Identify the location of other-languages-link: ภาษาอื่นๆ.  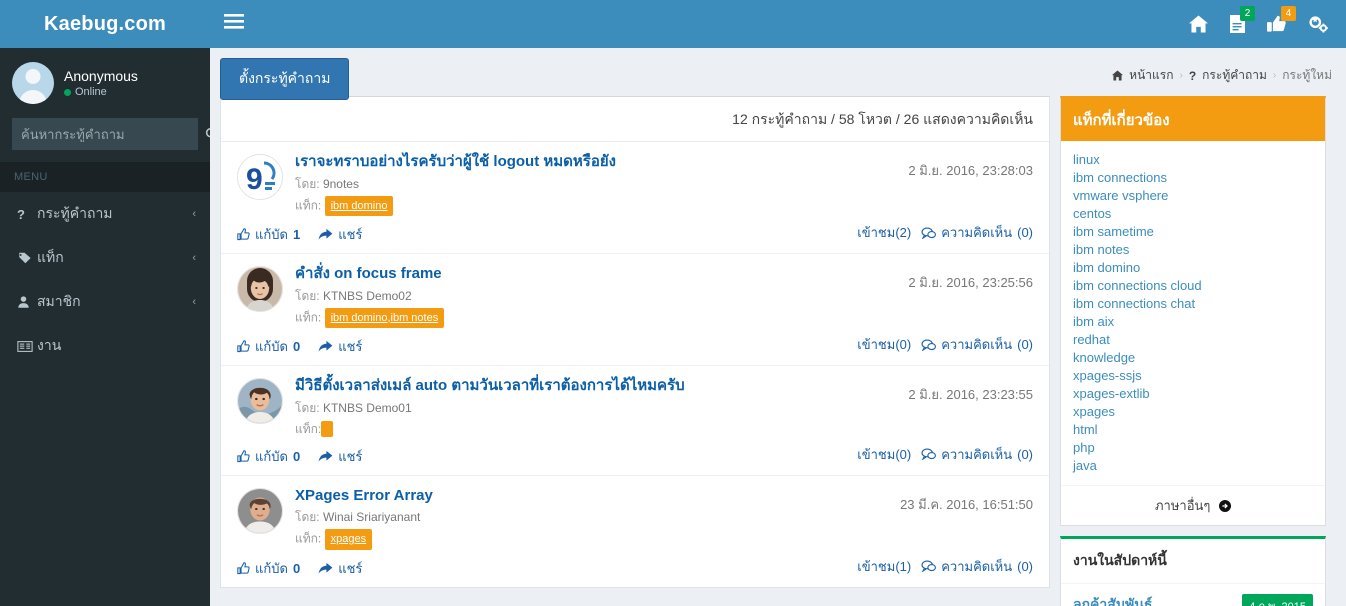
(1193, 505).